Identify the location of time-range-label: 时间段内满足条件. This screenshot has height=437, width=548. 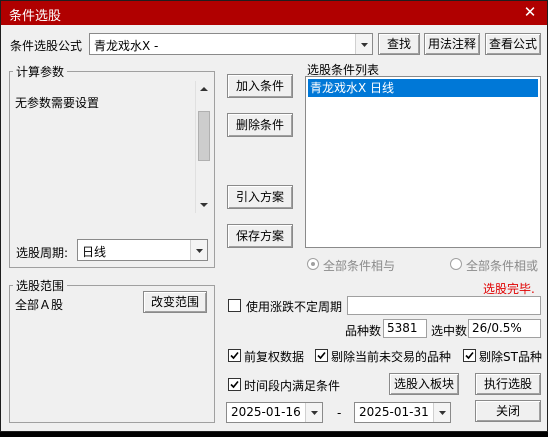
(292, 386).